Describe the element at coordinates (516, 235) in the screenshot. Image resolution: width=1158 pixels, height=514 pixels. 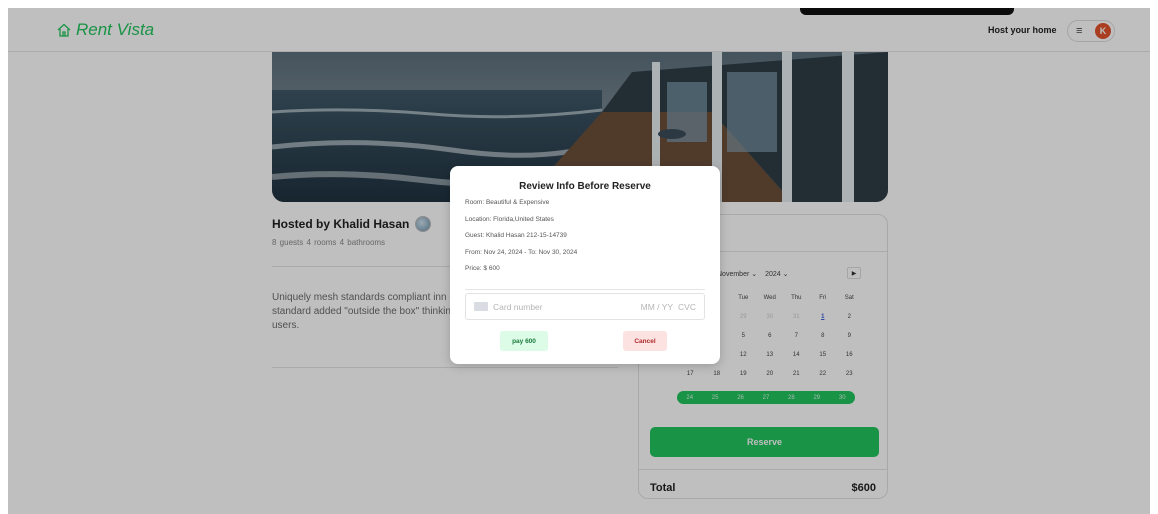
I see `guest-info: Guest: Khalid Hasan 212-15-14739` at that location.